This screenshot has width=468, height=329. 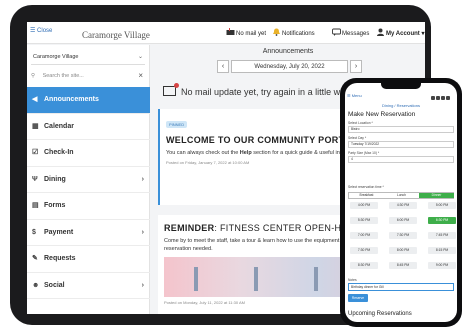 What do you see at coordinates (364, 235) in the screenshot?
I see `time-slot: 7:00 PM` at bounding box center [364, 235].